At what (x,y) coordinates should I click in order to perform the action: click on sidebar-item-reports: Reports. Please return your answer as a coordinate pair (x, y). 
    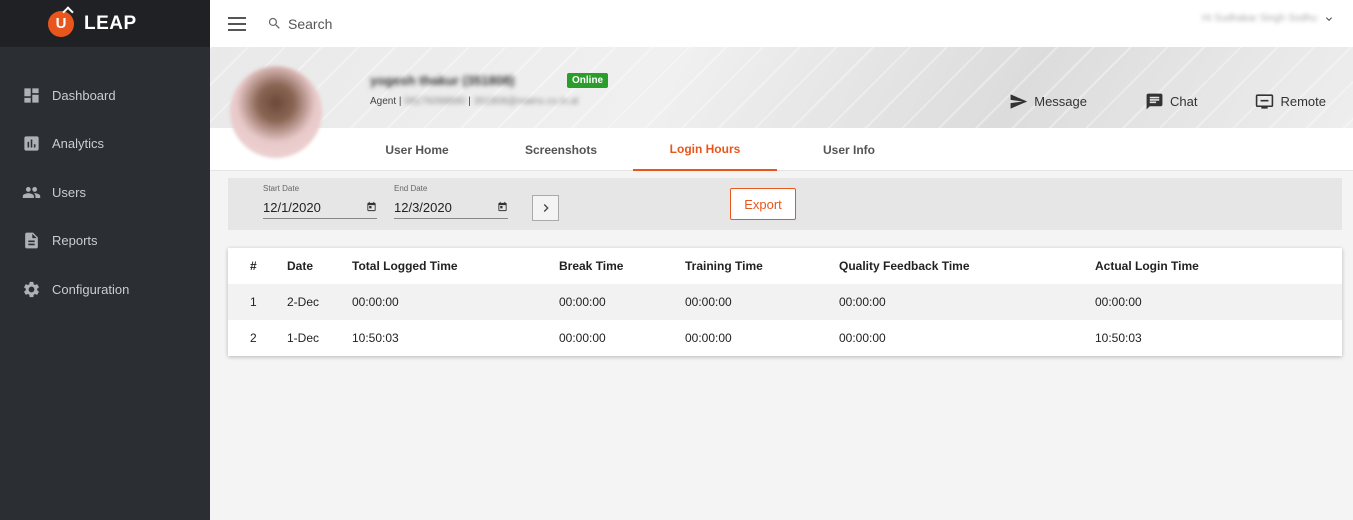
    Looking at the image, I should click on (105, 241).